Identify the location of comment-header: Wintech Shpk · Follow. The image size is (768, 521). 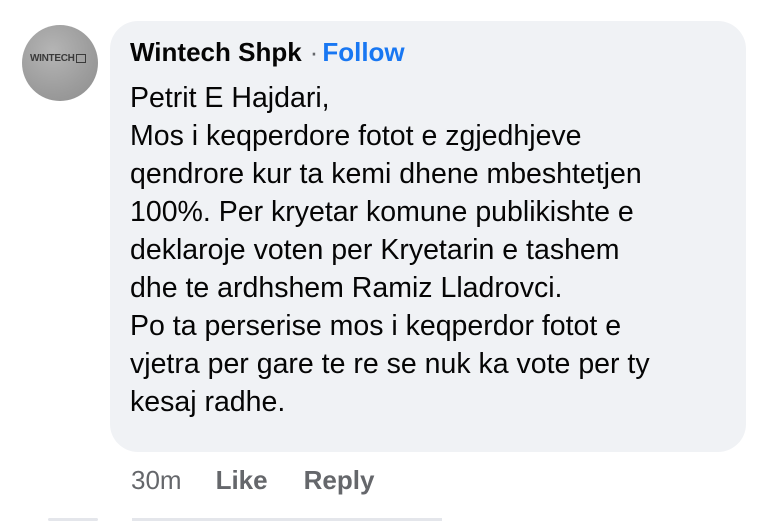
(267, 52).